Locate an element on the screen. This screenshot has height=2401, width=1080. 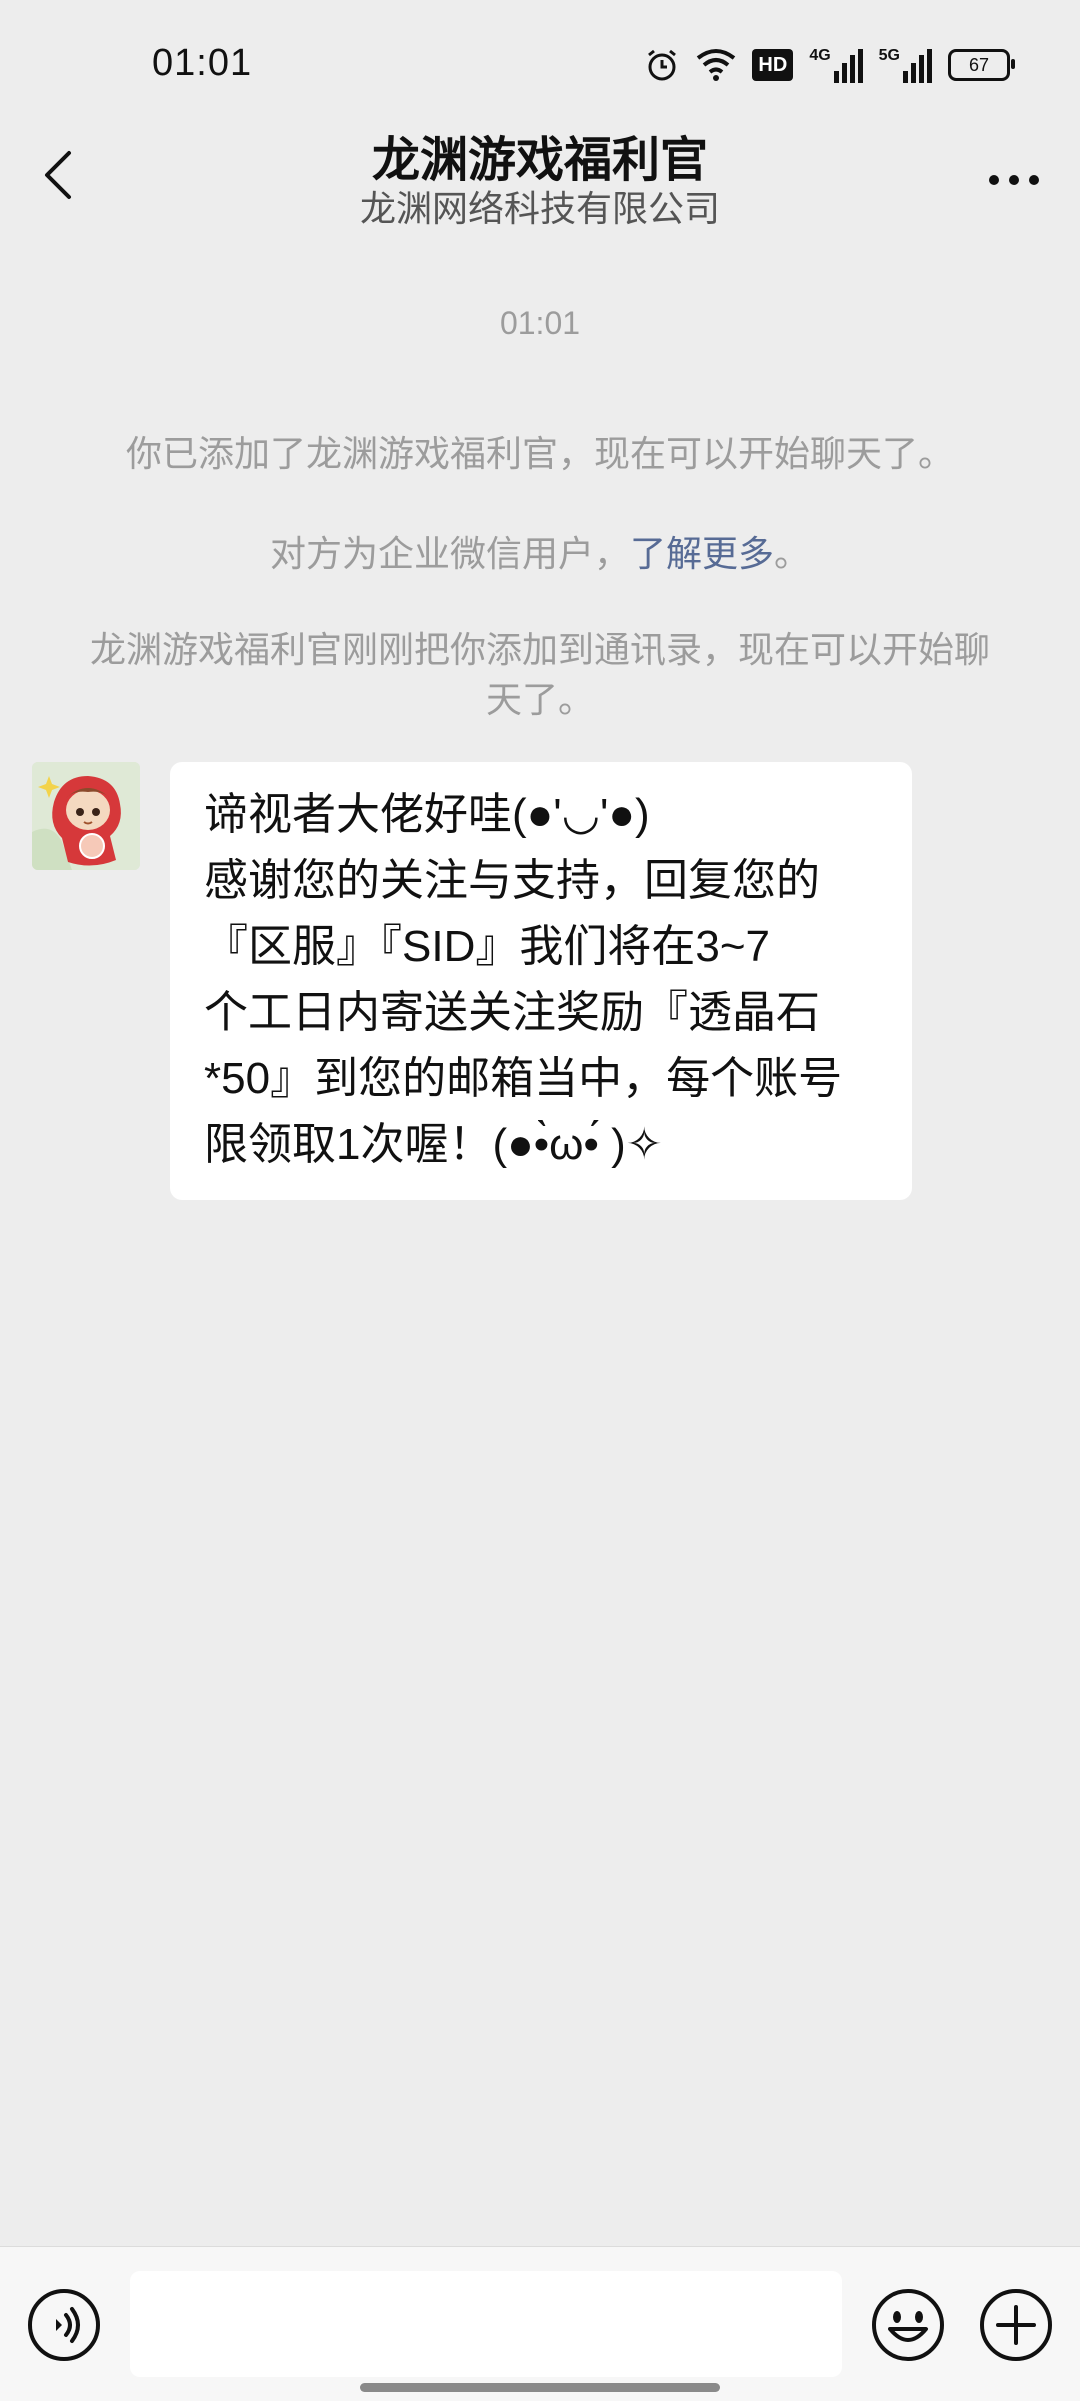
system-message-contact-added: 龙渊游戏福利官刚刚把你添加到通讯录，现在可以开始聊天了。 is located at coordinates (539, 674).